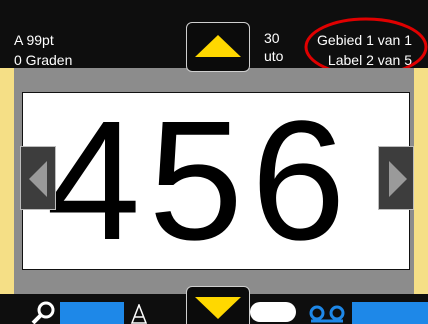 This screenshot has height=324, width=428. What do you see at coordinates (92, 313) in the screenshot?
I see `zoom-level-bar` at bounding box center [92, 313].